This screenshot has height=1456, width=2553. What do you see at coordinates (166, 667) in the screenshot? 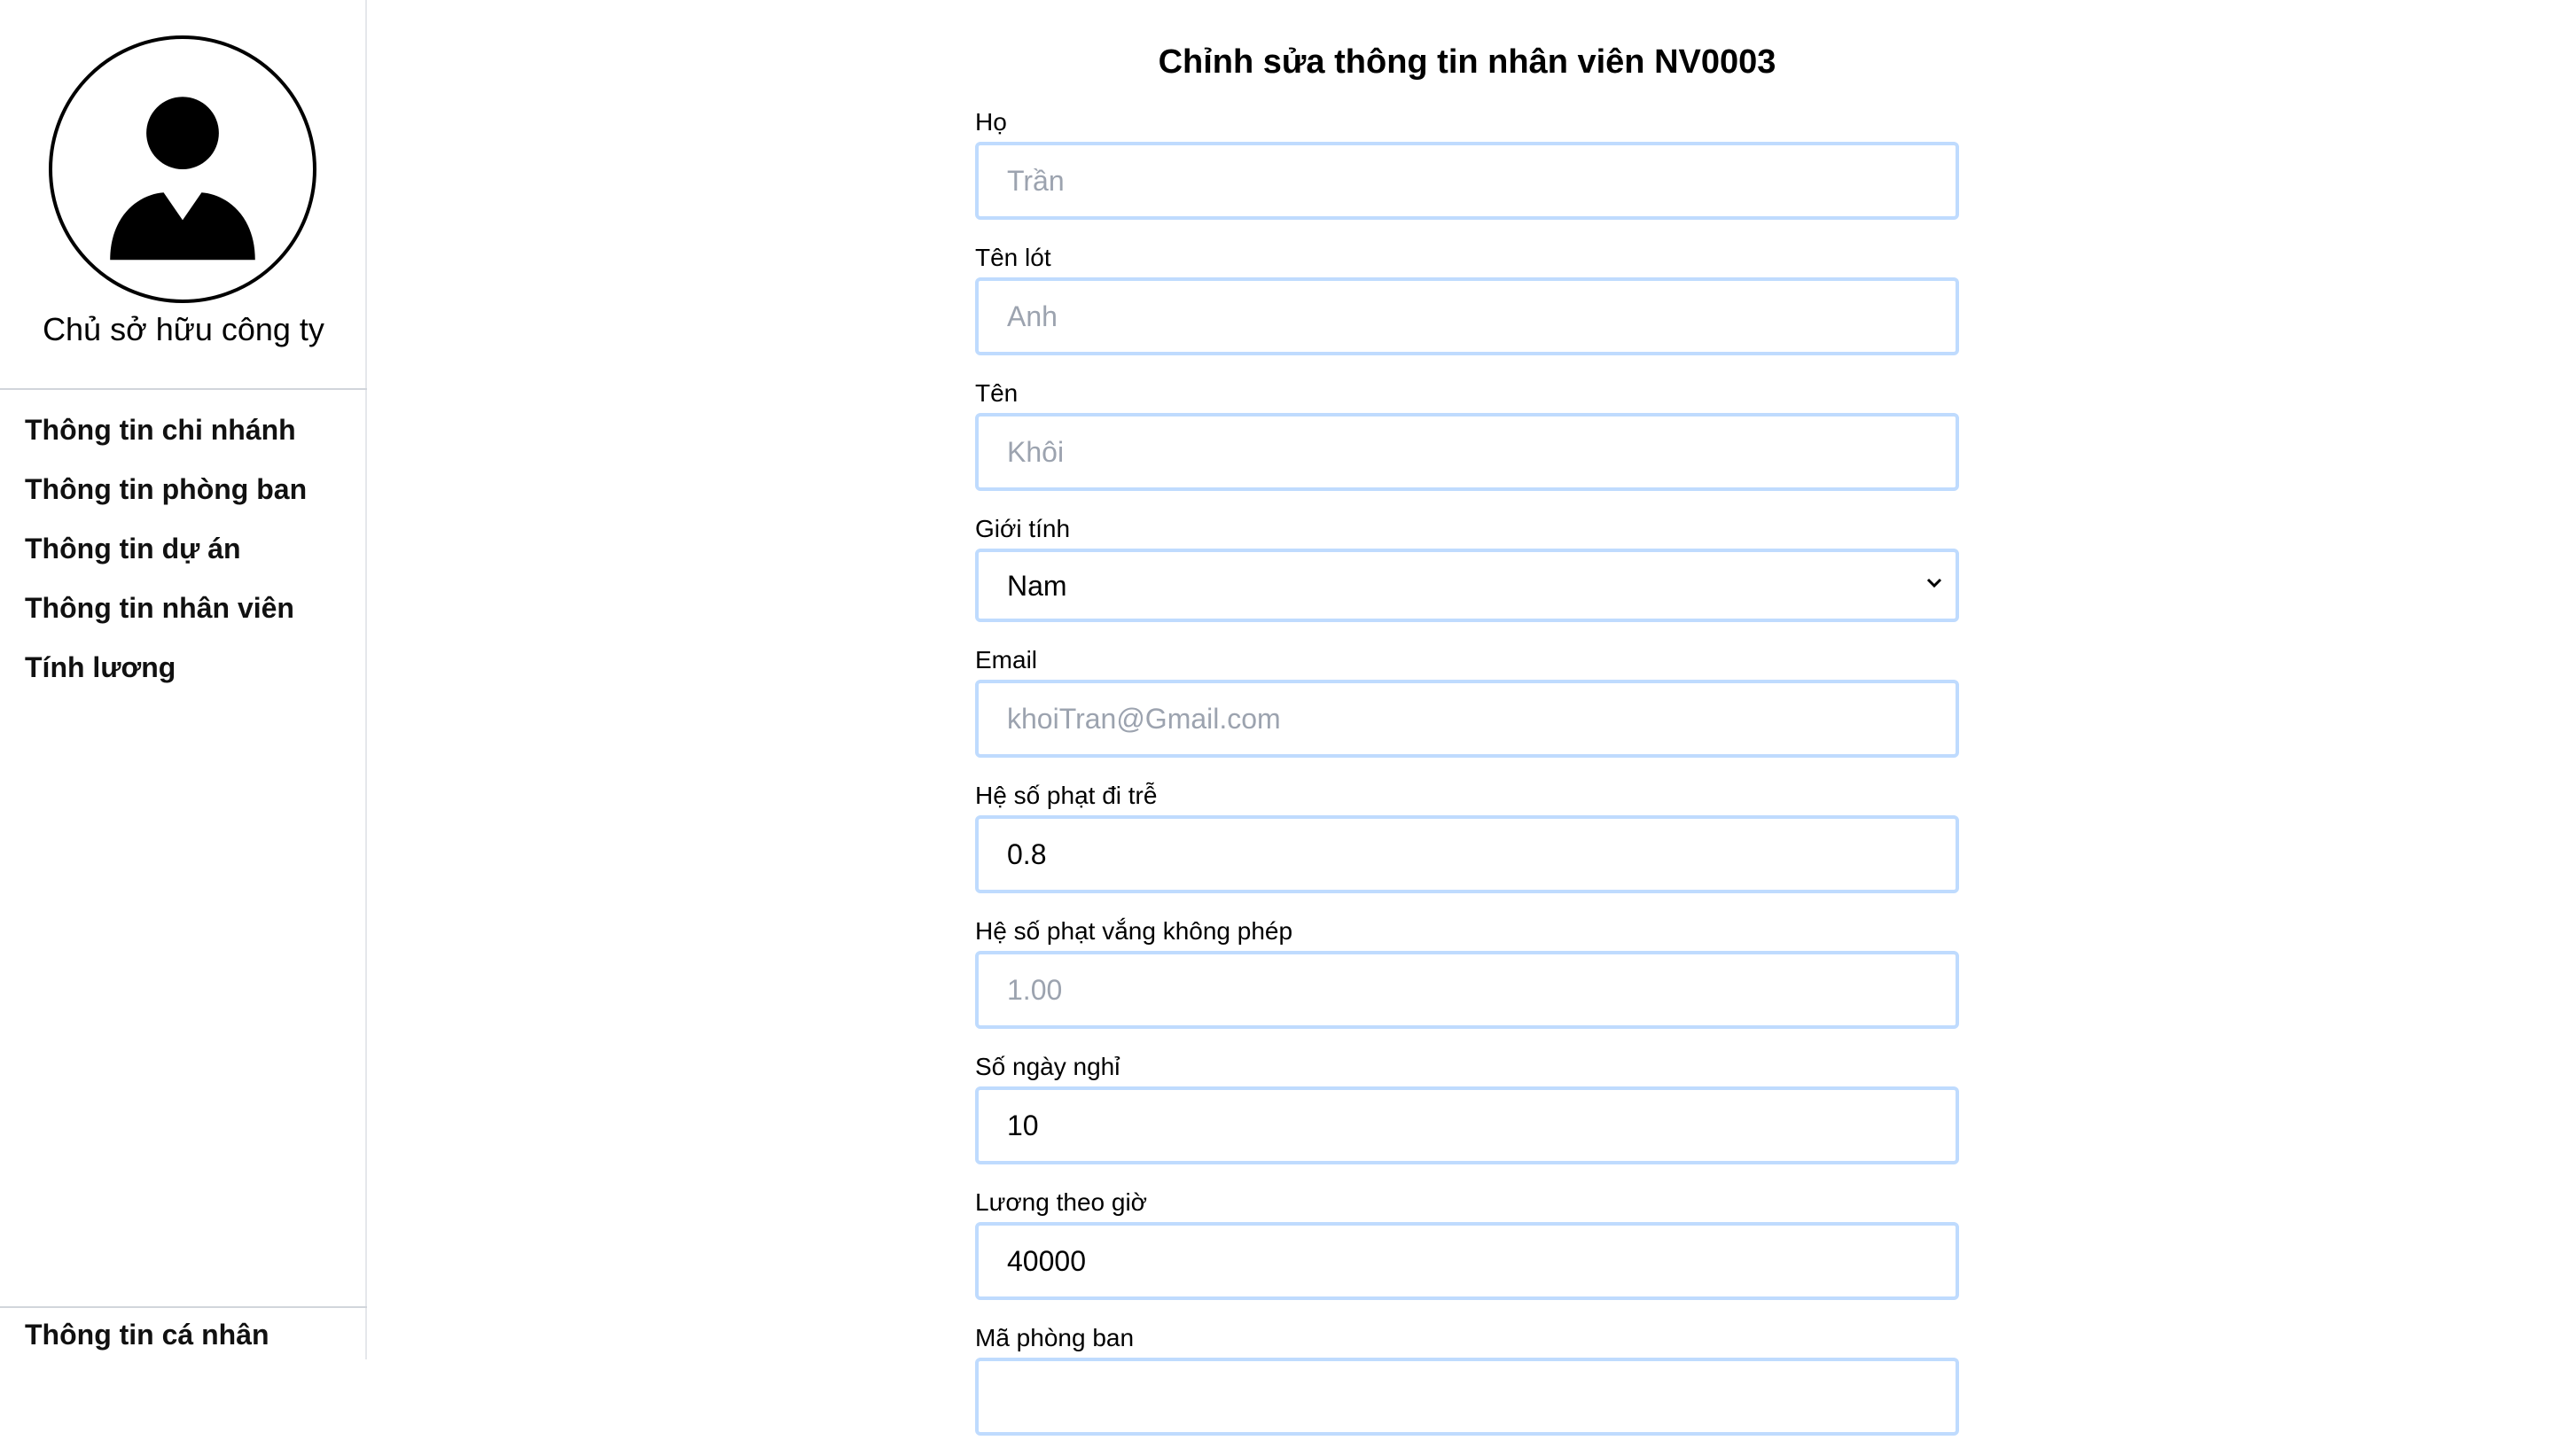
I see `sidebar-item-payroll: Tính lương` at bounding box center [166, 667].